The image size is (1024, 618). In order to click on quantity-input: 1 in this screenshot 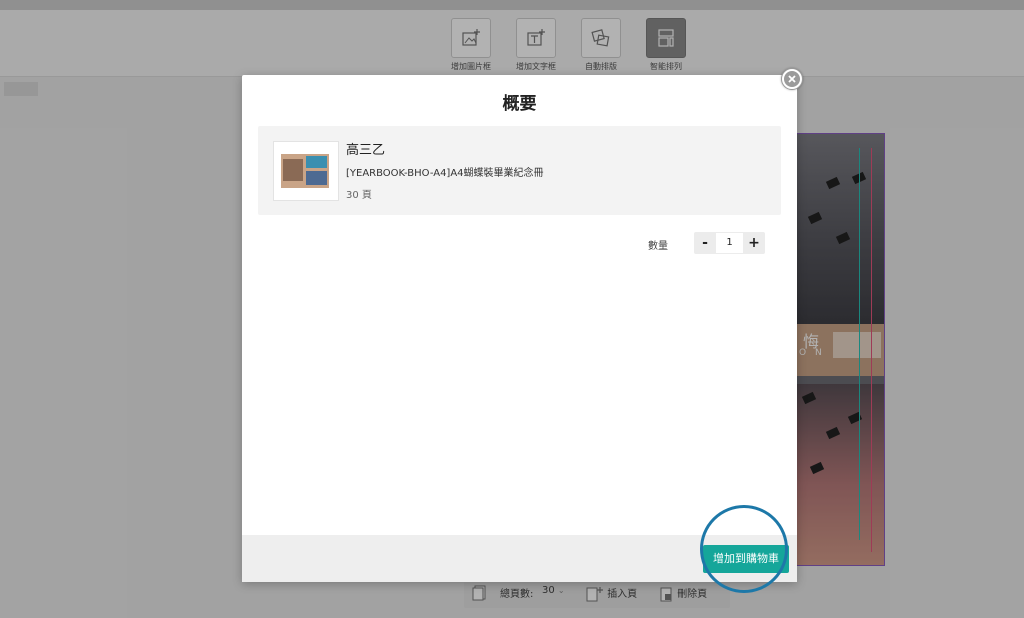, I will do `click(729, 243)`.